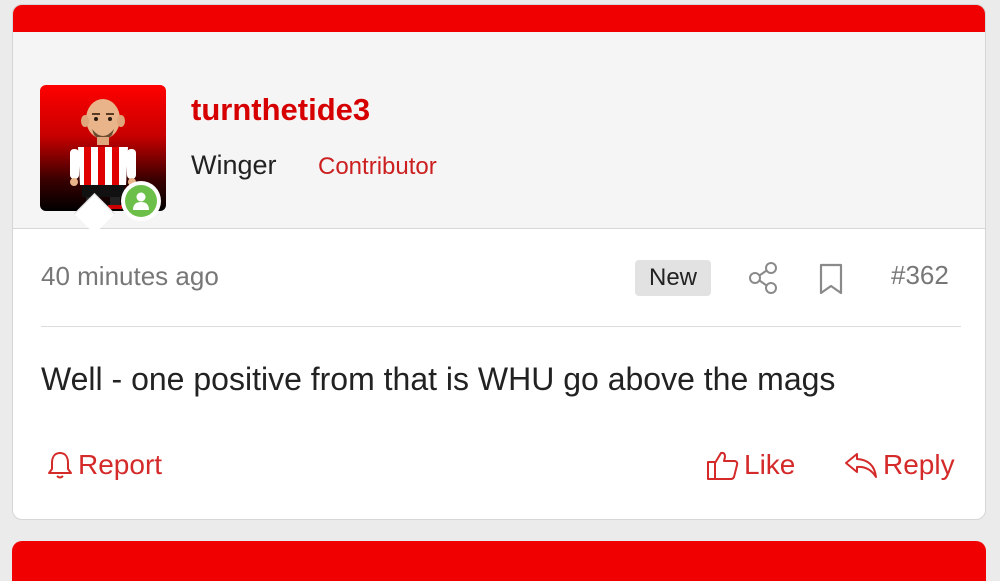  I want to click on reply-button: Reply, so click(899, 465).